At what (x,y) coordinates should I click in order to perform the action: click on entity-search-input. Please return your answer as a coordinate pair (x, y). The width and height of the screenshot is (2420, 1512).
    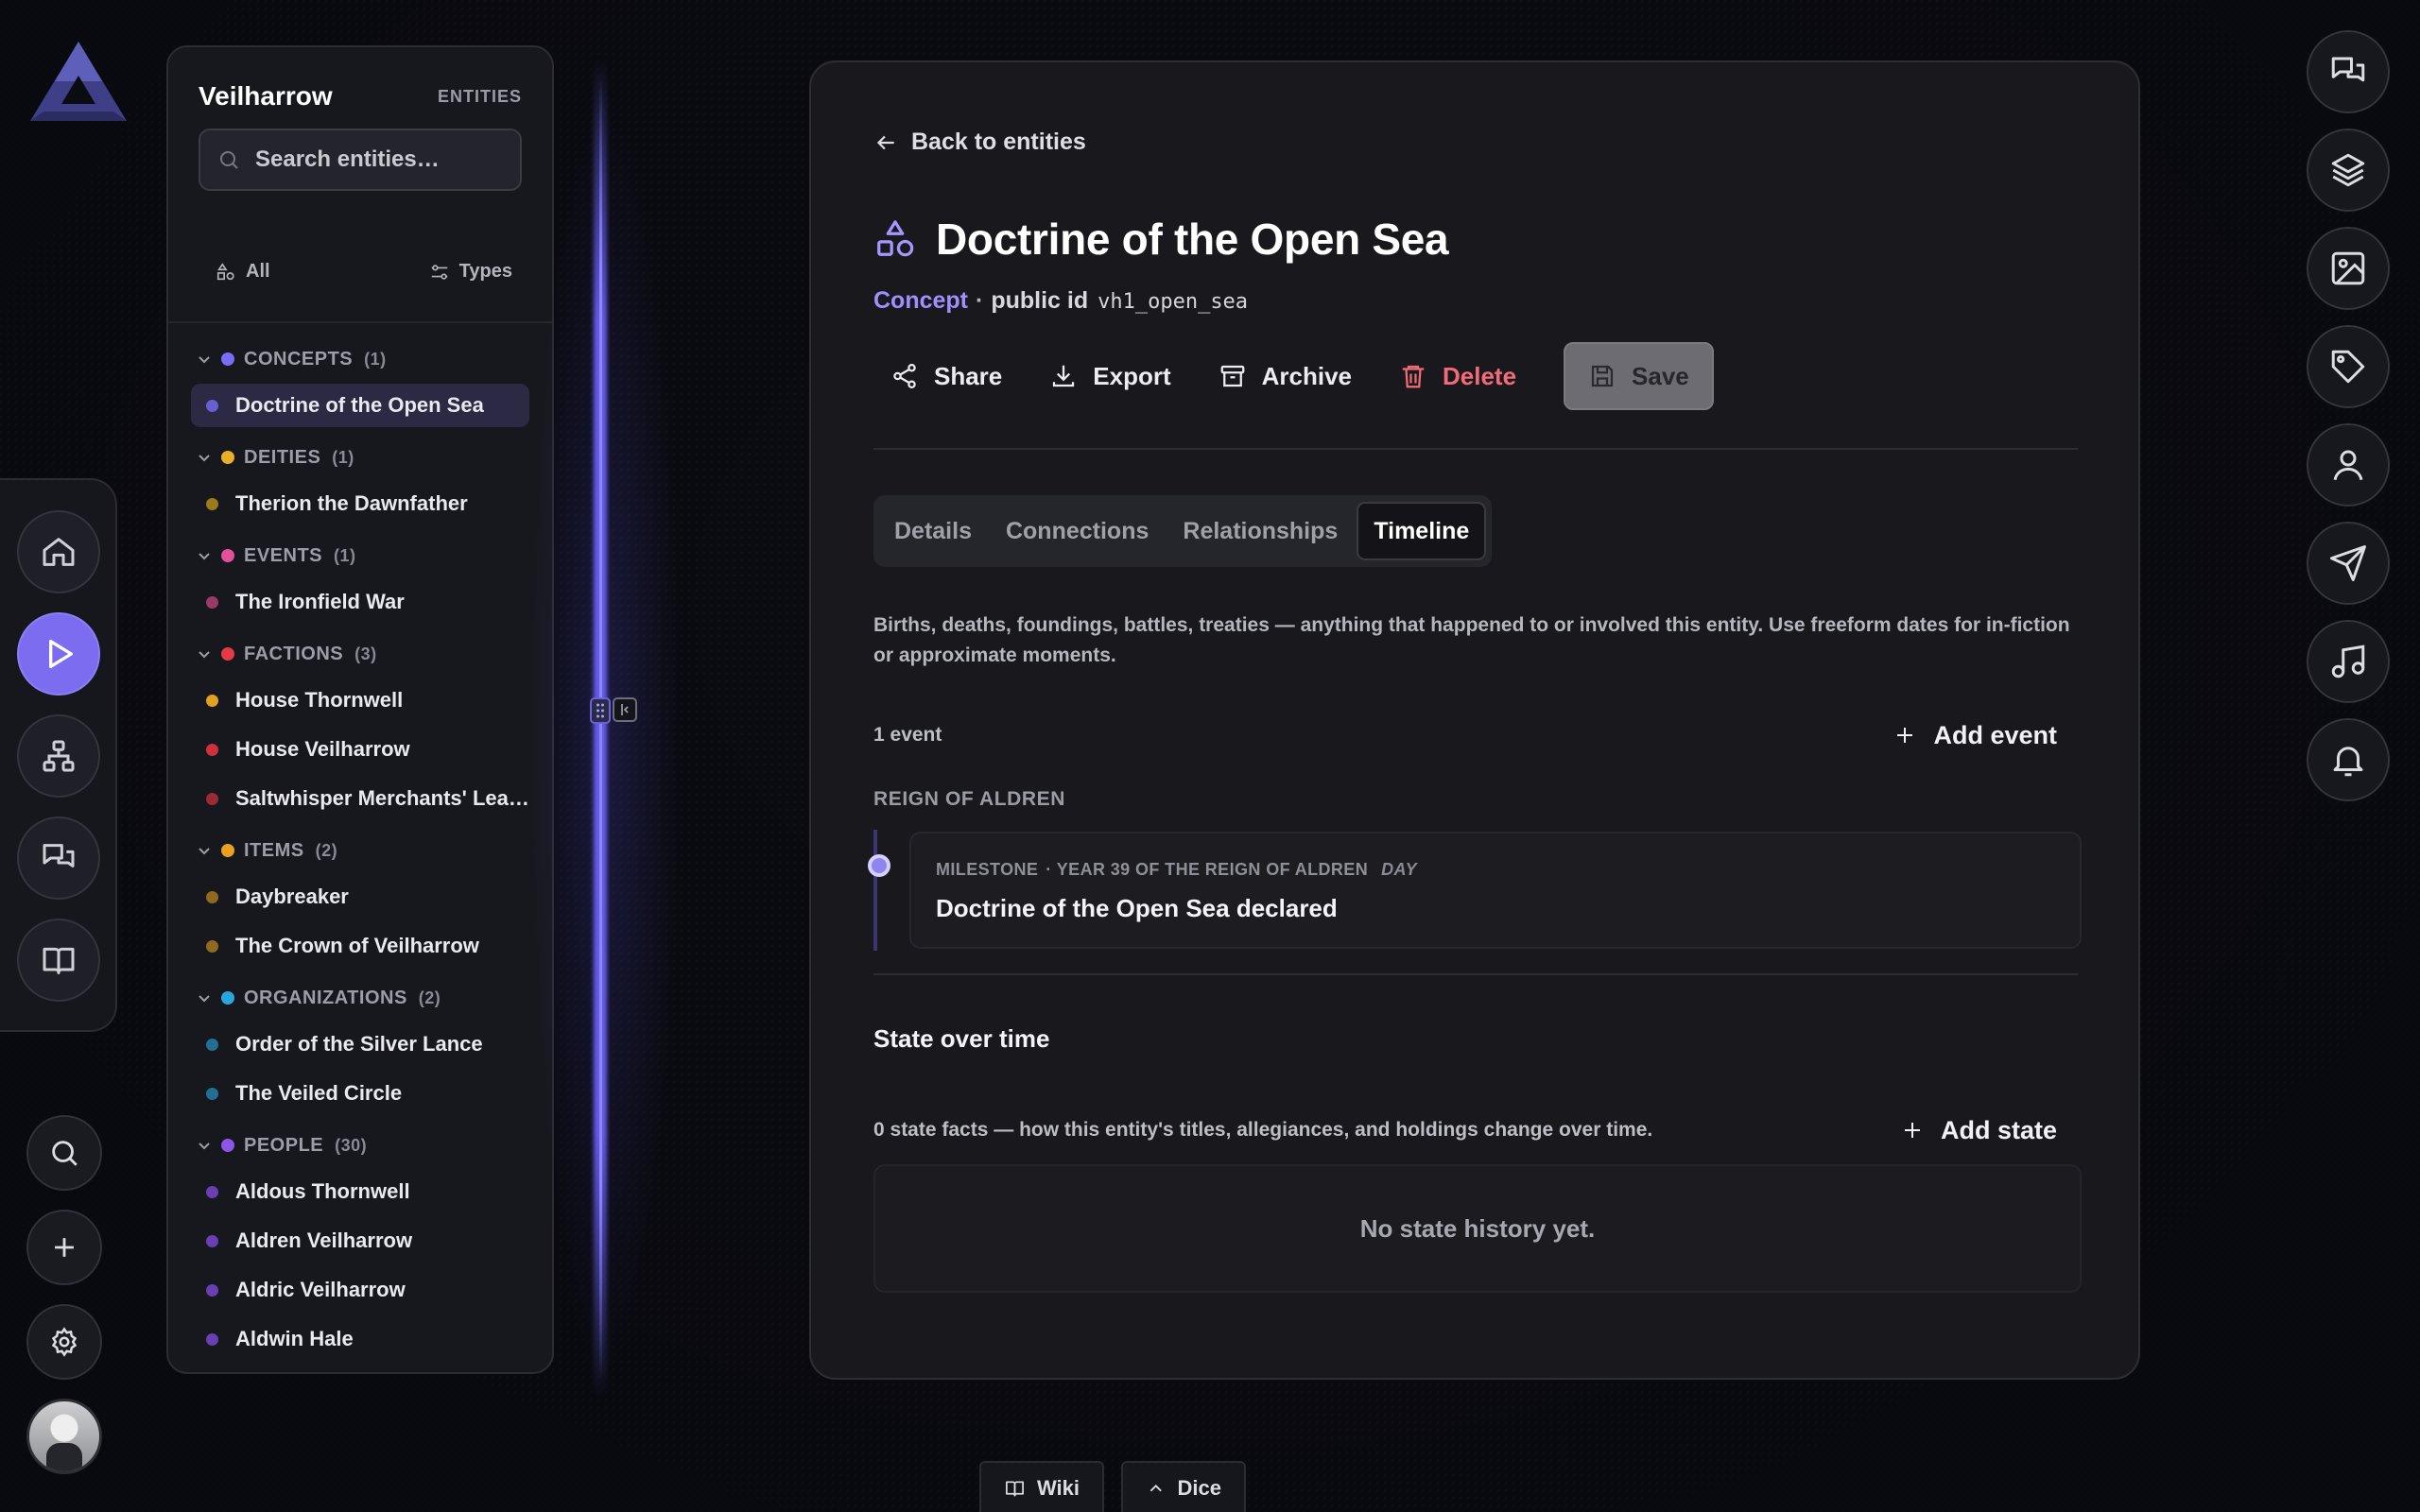
    Looking at the image, I should click on (378, 159).